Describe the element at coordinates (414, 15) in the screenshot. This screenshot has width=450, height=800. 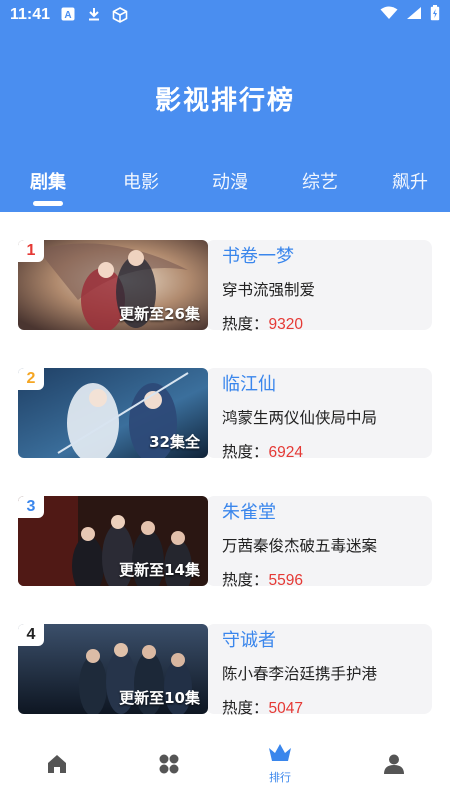
I see `signal-icon` at that location.